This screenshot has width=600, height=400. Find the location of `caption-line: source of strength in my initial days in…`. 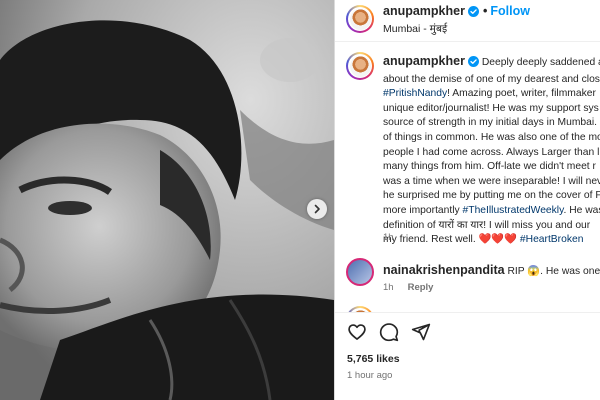

caption-line: source of strength in my initial days in… is located at coordinates (490, 123).